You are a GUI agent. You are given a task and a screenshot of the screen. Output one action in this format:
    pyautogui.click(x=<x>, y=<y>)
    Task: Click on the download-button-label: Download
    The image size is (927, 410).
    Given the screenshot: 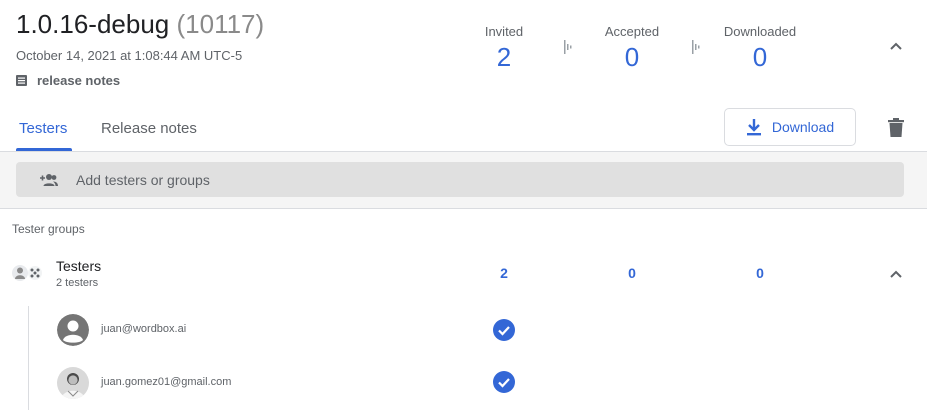 What is the action you would take?
    pyautogui.click(x=803, y=127)
    